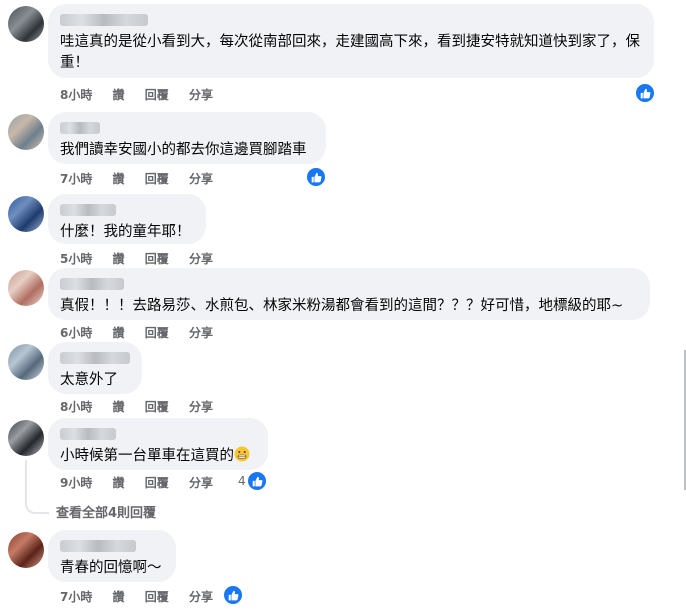 The height and width of the screenshot is (614, 686). Describe the element at coordinates (144, 482) in the screenshot. I see `comment-actions: 9小時 讚 回覆 分享` at that location.